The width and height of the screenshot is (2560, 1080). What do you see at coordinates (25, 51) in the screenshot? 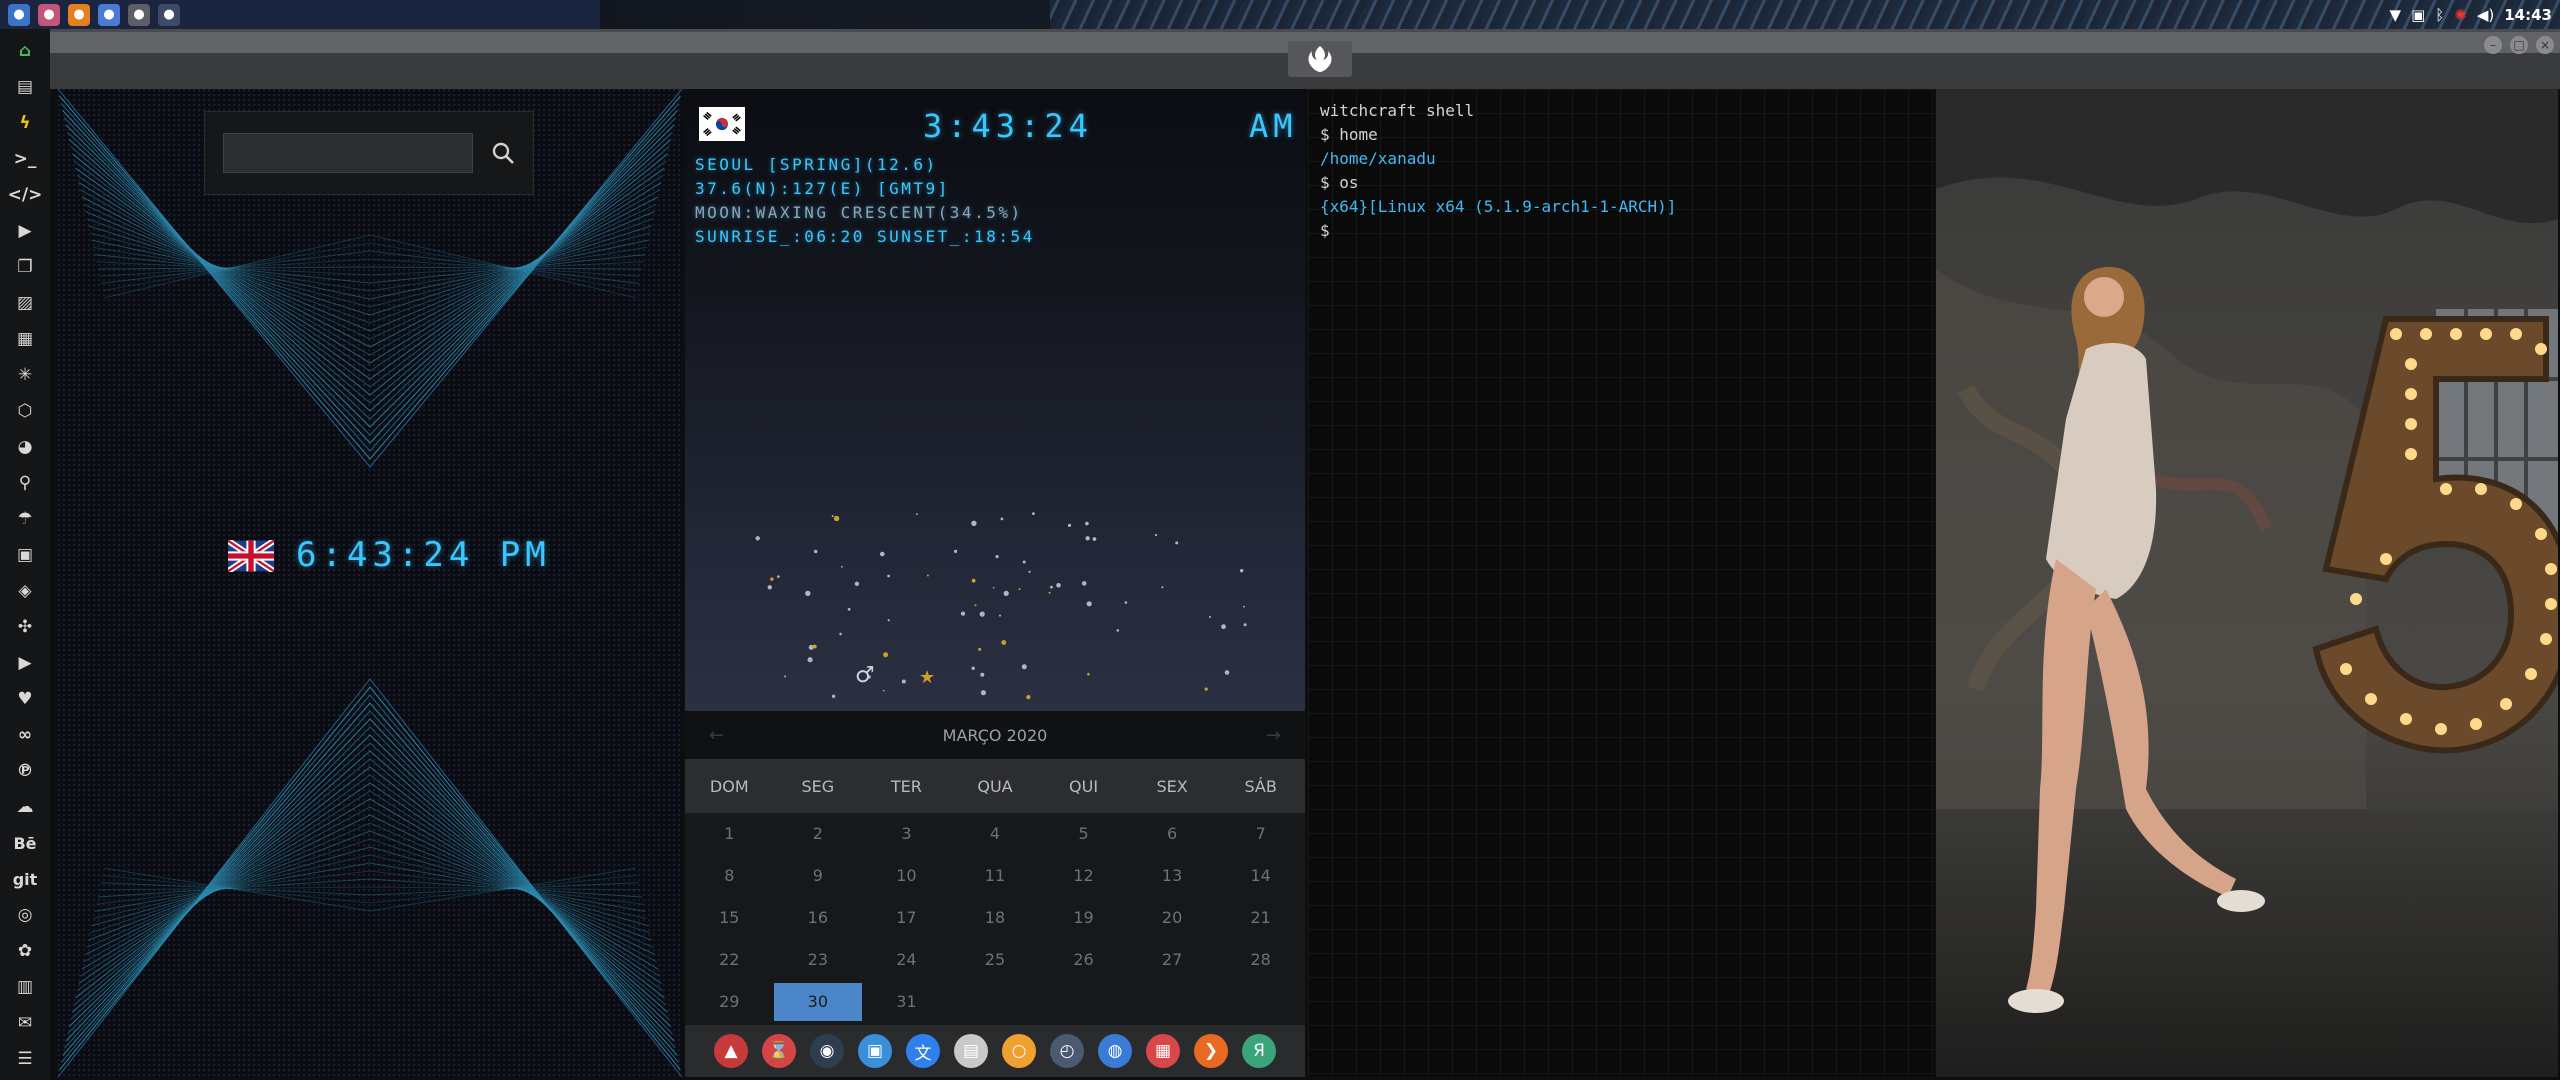
I see `home-icon: ⌂` at bounding box center [25, 51].